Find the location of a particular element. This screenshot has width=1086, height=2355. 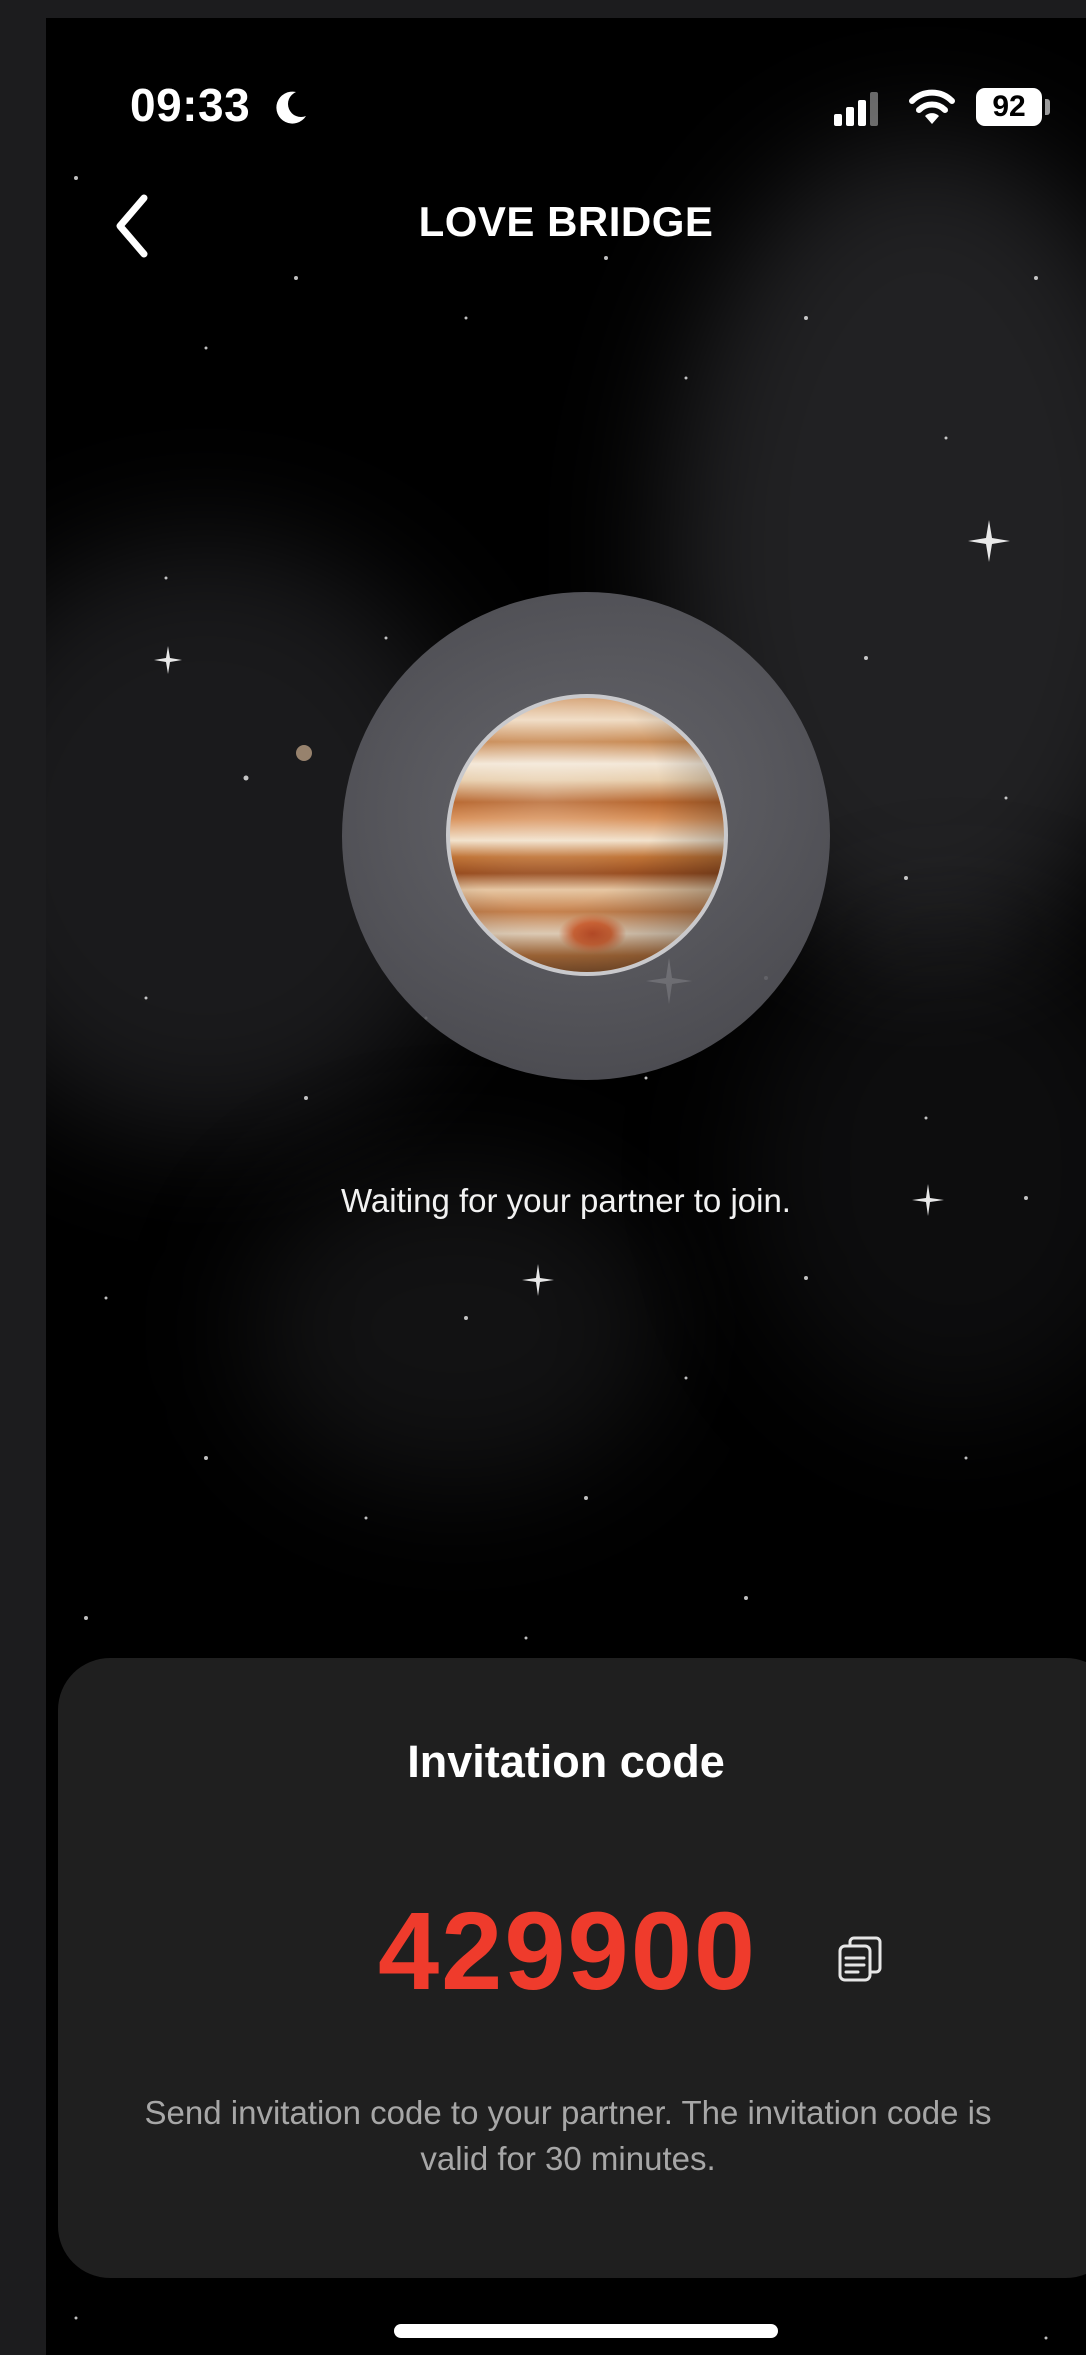

invitation-title: Invitation code is located at coordinates (566, 1761).